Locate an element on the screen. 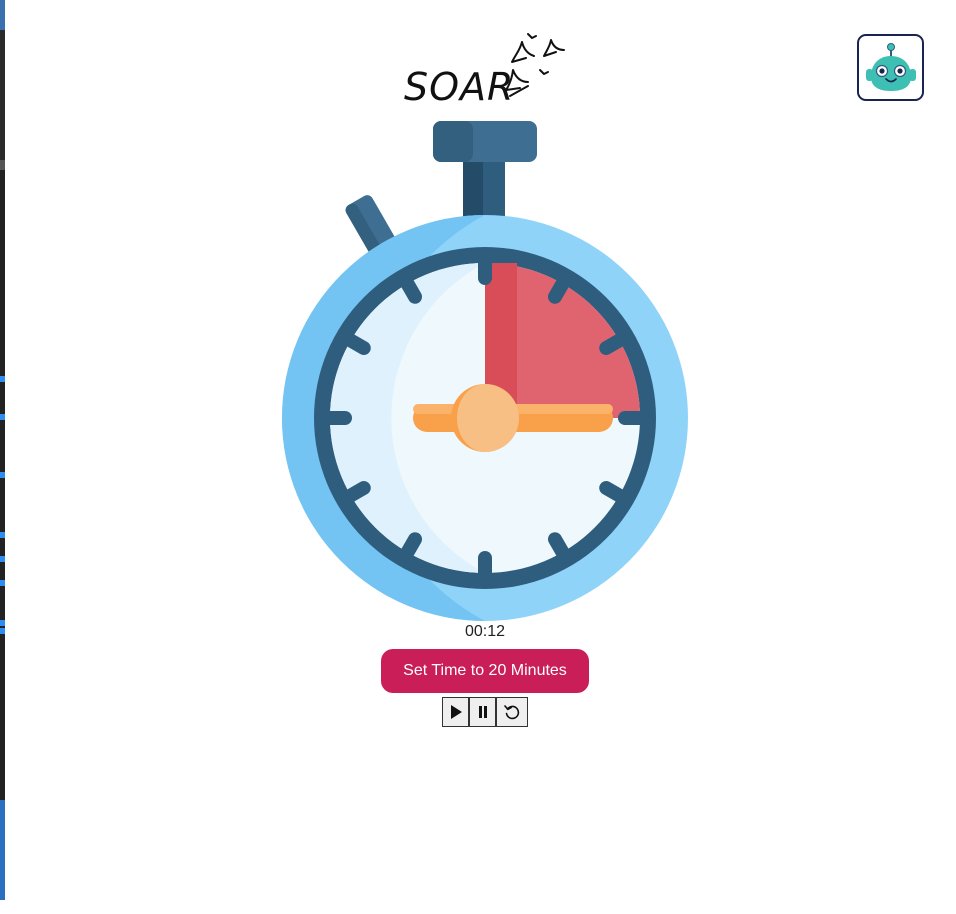  reset-icon is located at coordinates (512, 712).